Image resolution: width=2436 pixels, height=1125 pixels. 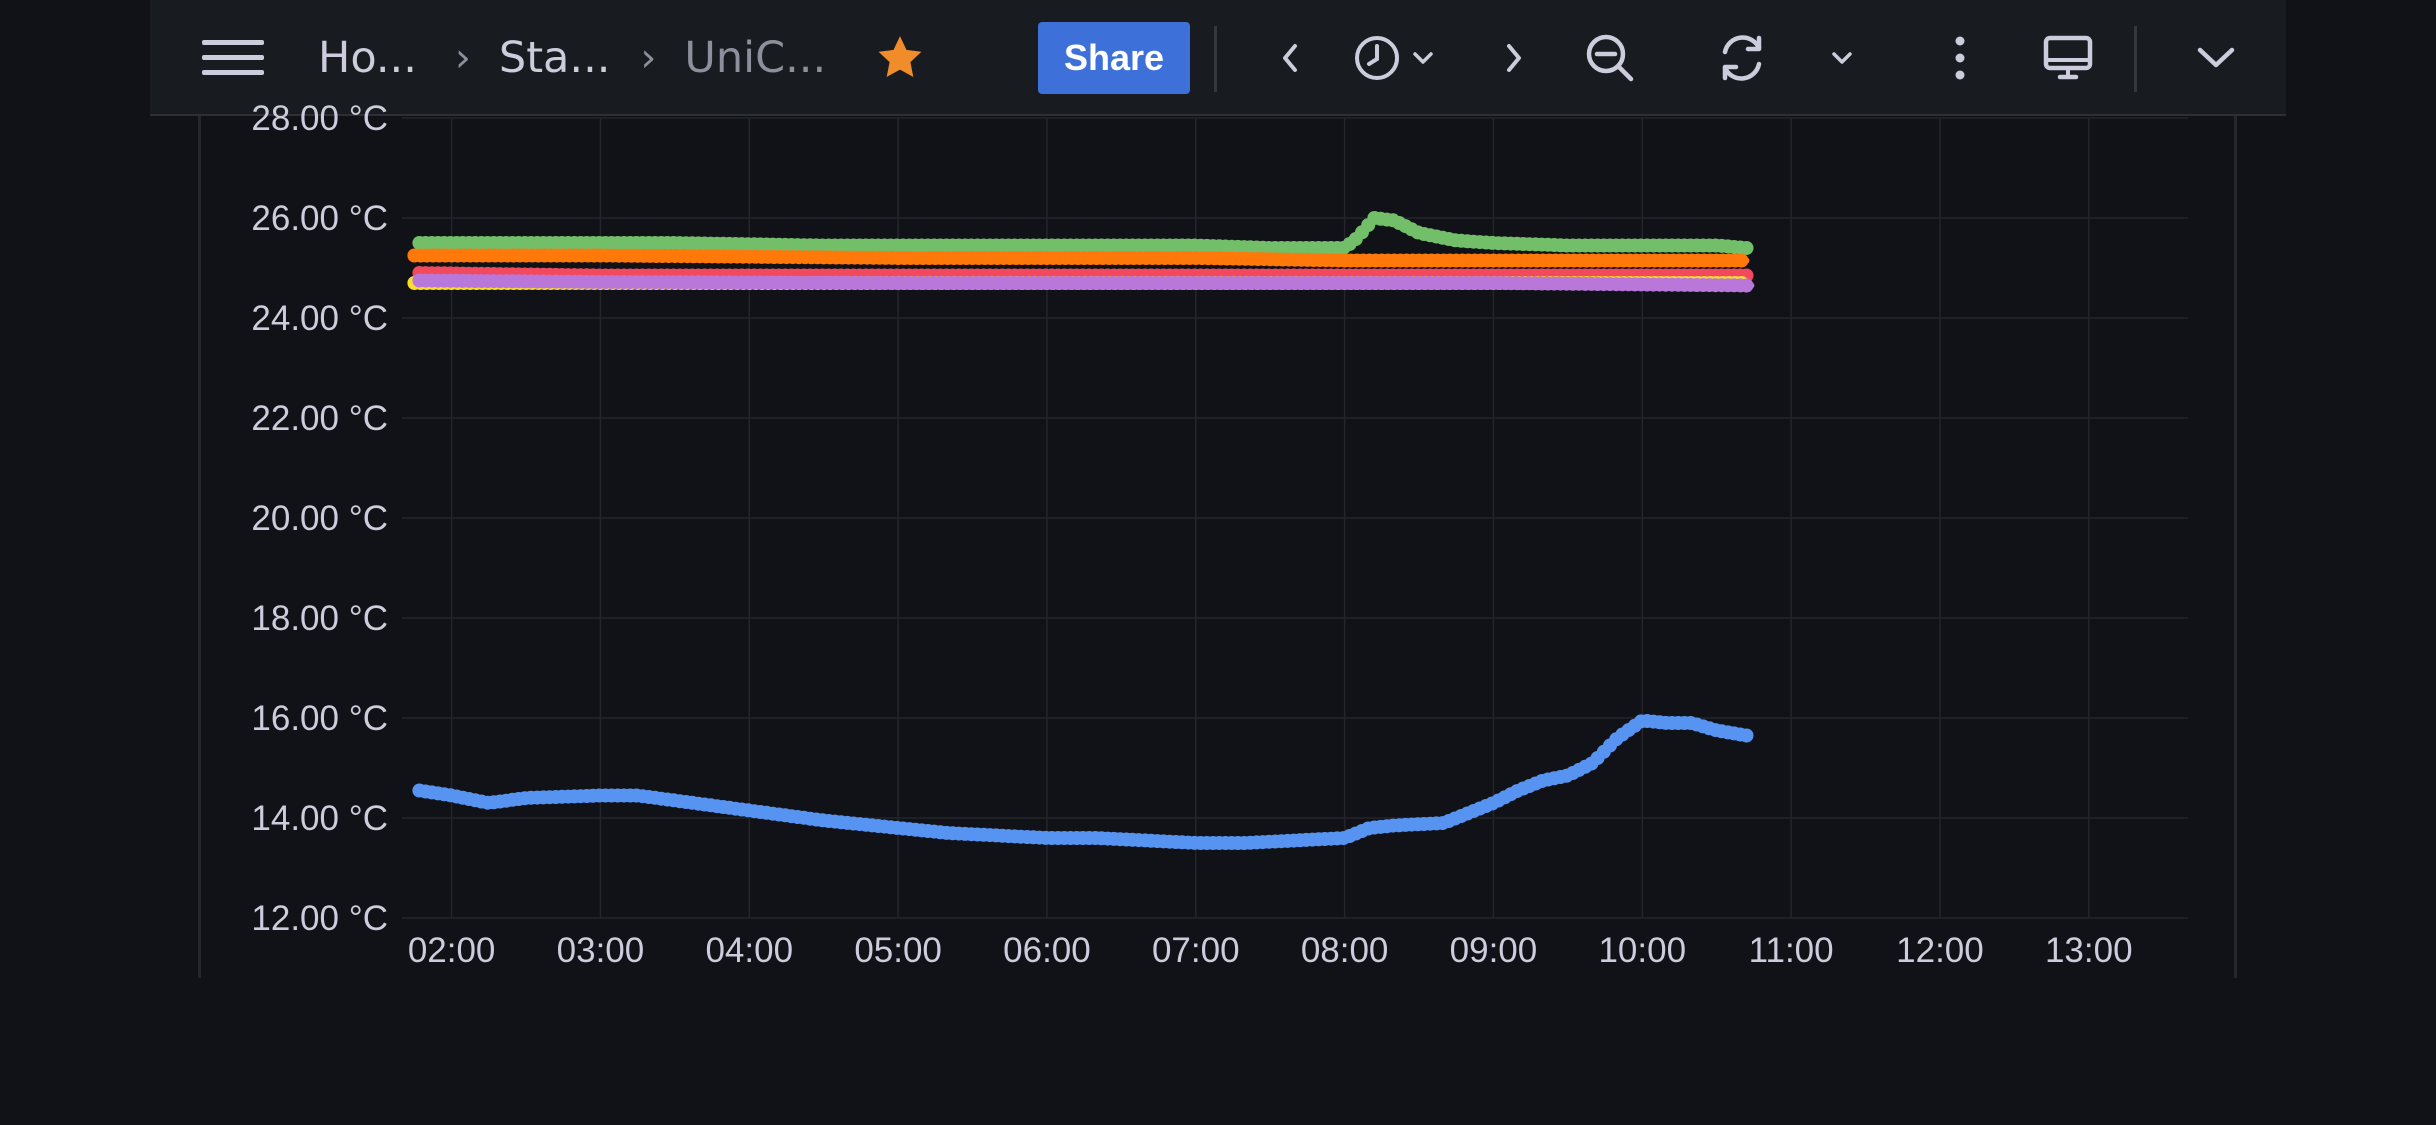 What do you see at coordinates (1494, 950) in the screenshot?
I see `x-tick-label: 09:00` at bounding box center [1494, 950].